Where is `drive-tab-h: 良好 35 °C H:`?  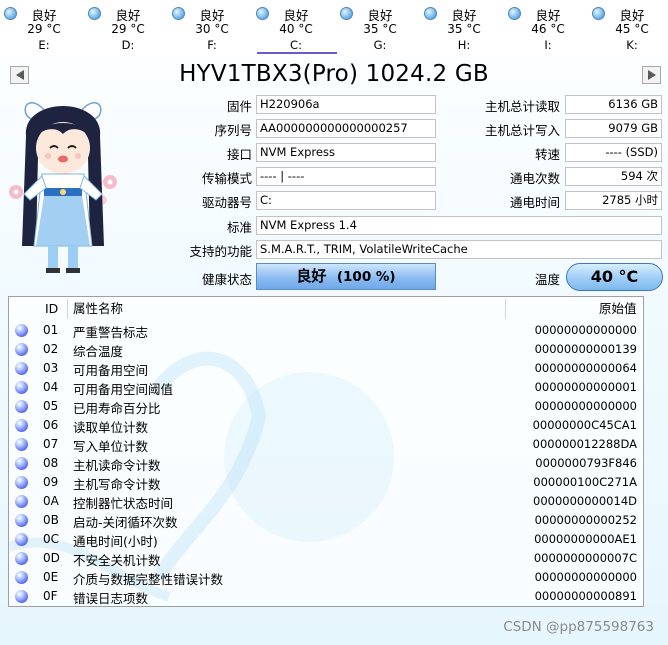
drive-tab-h: 良好 35 °C H: is located at coordinates (462, 28).